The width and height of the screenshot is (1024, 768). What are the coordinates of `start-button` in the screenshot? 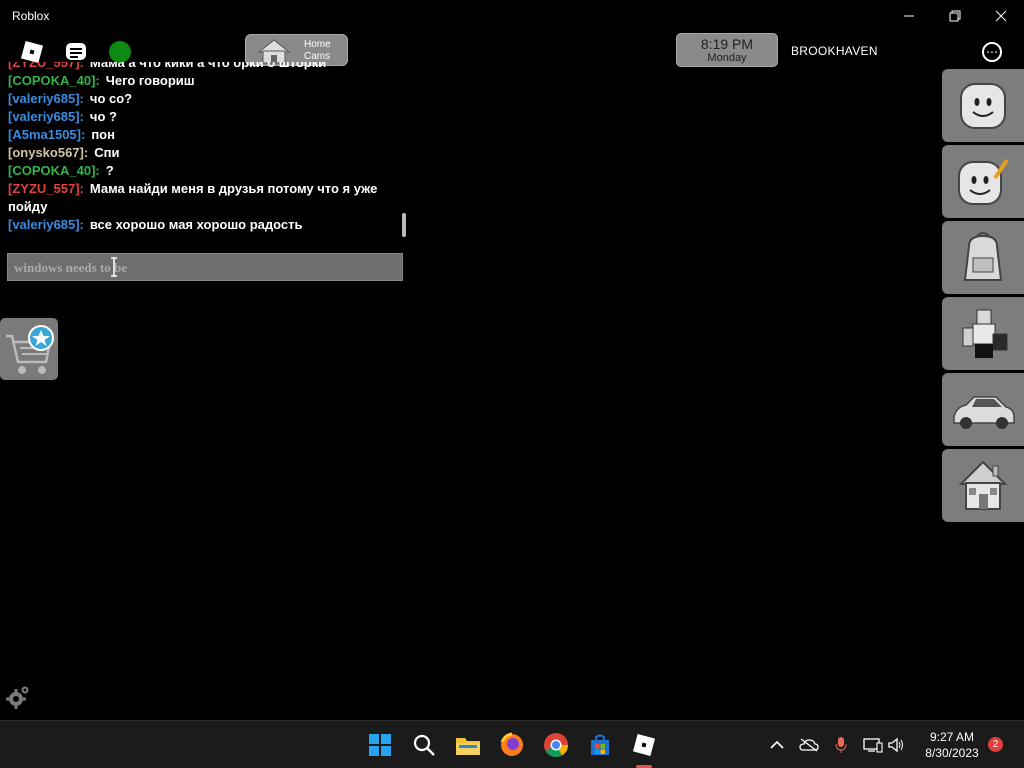 It's located at (380, 745).